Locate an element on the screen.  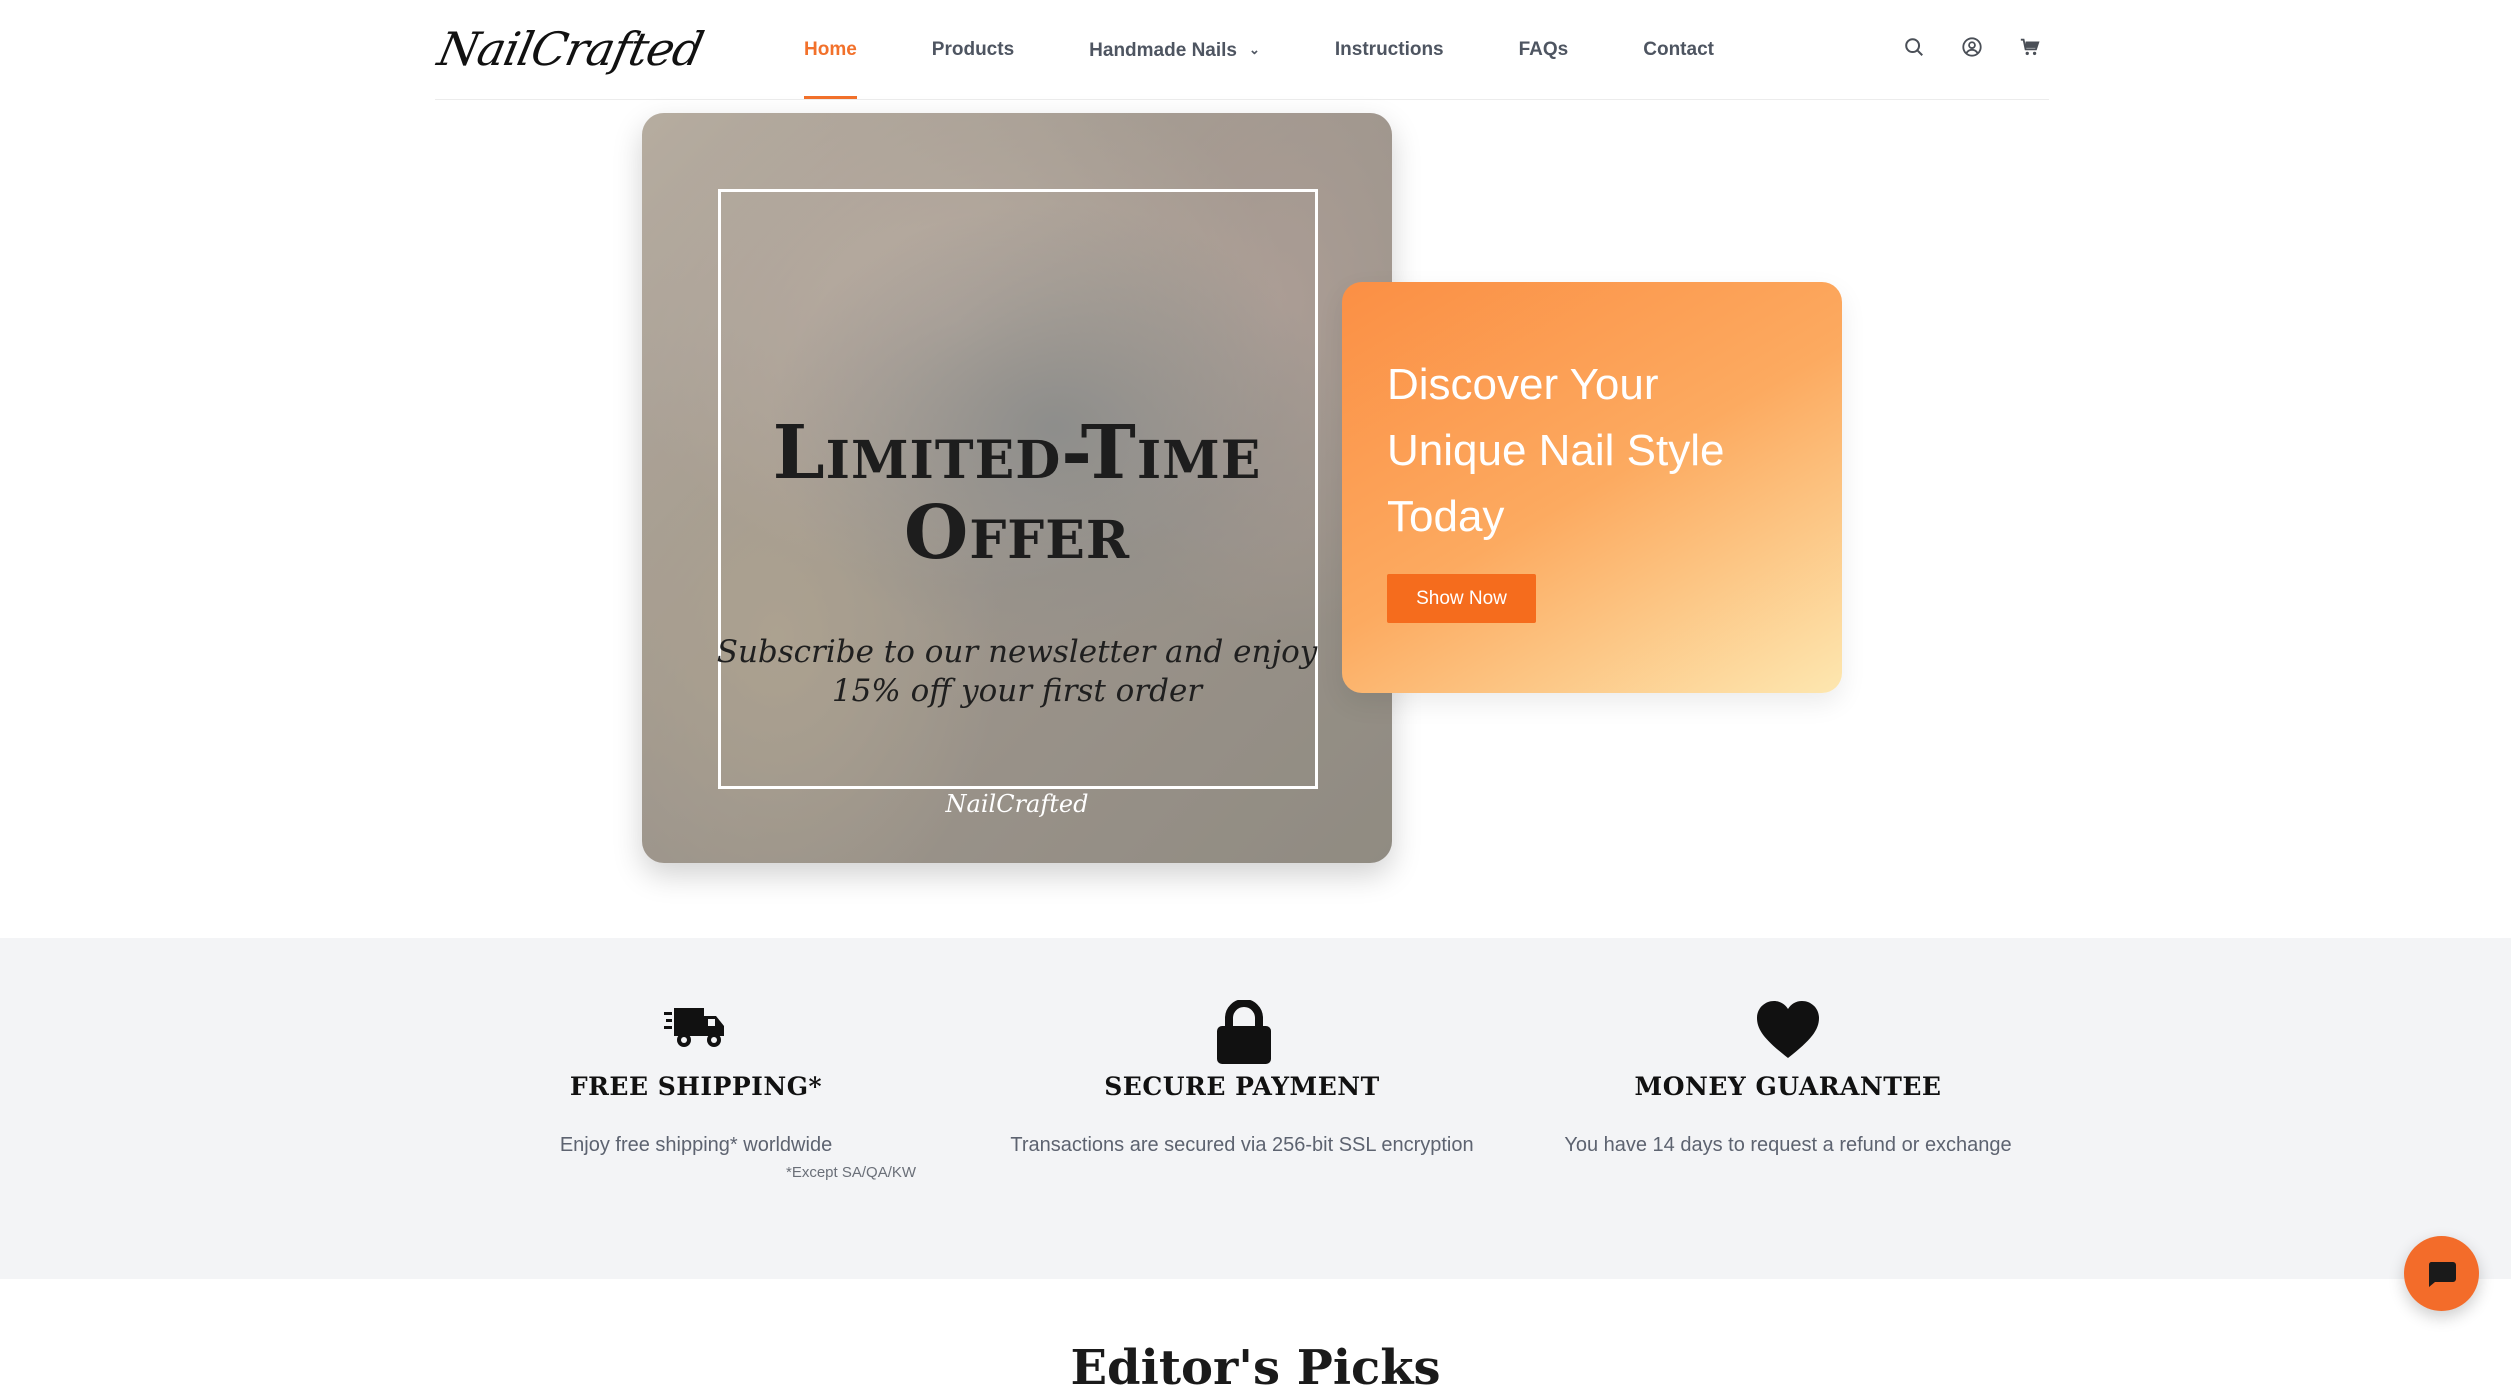
nav-contact: Contact is located at coordinates (1678, 49).